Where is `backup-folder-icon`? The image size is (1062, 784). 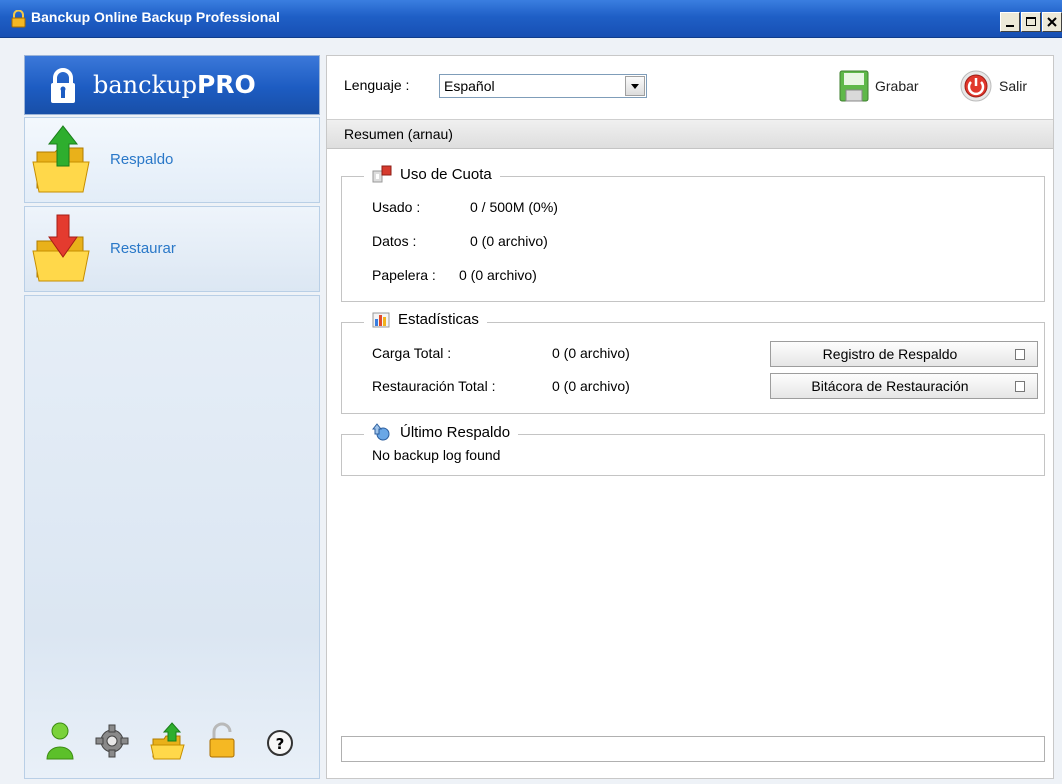 backup-folder-icon is located at coordinates (61, 159).